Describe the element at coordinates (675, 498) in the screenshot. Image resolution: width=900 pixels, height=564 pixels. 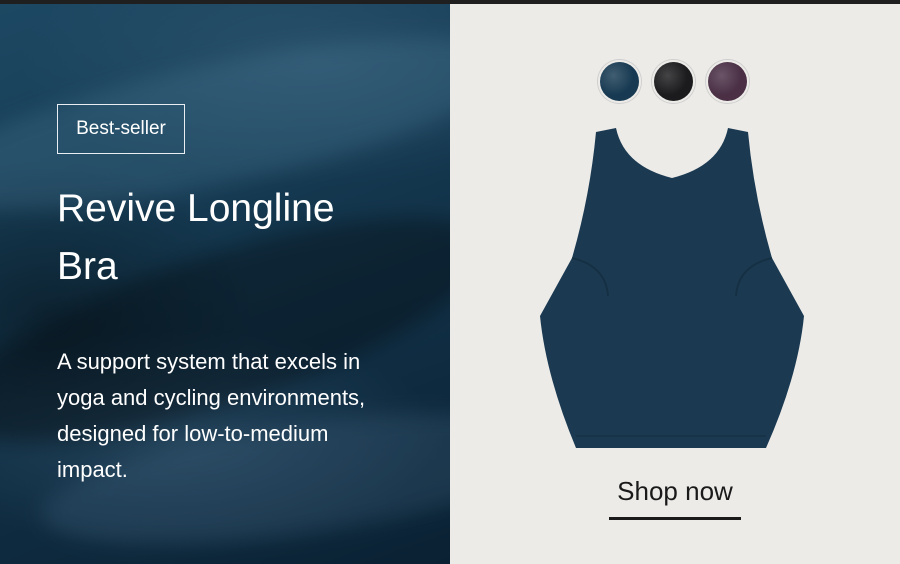
I see `shop-now-link: Shop now` at that location.